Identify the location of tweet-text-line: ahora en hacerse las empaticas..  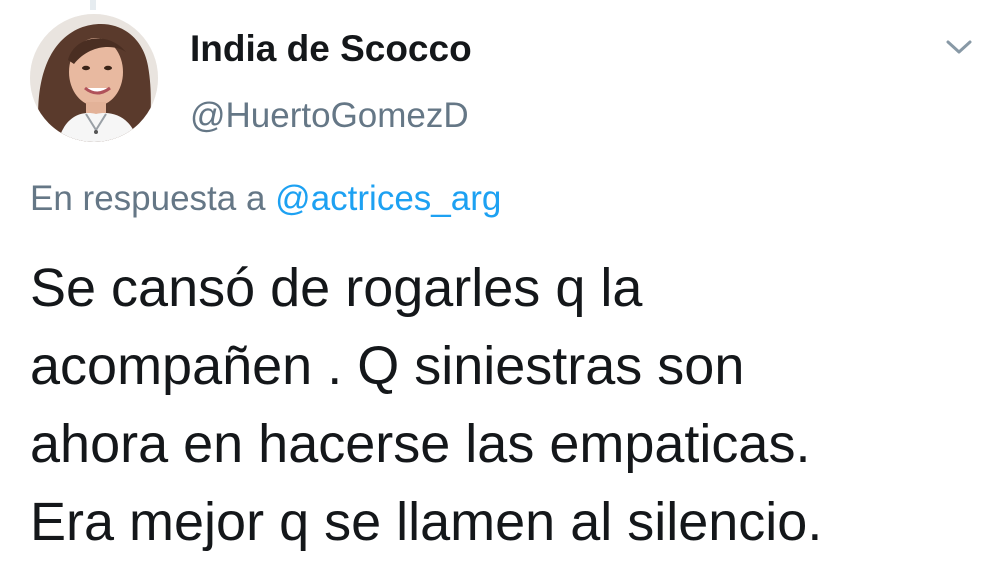
(420, 444).